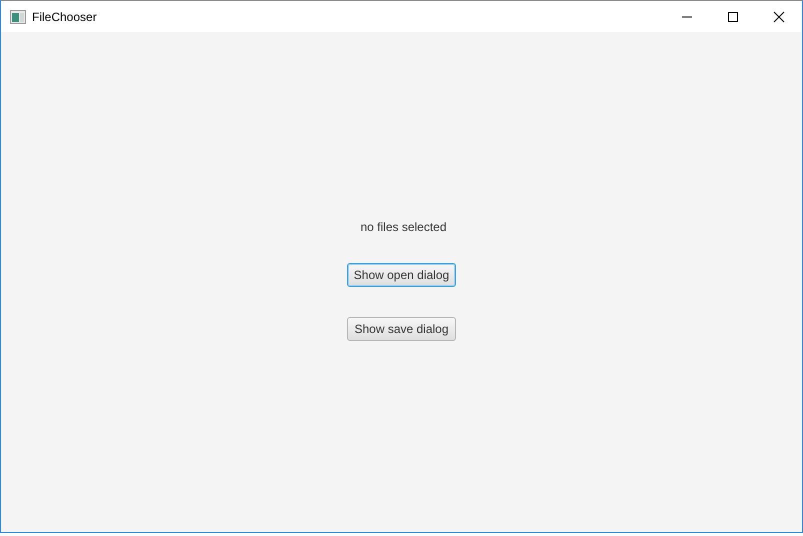 The height and width of the screenshot is (536, 803). Describe the element at coordinates (401, 275) in the screenshot. I see `dialog-button: Show open dialog` at that location.